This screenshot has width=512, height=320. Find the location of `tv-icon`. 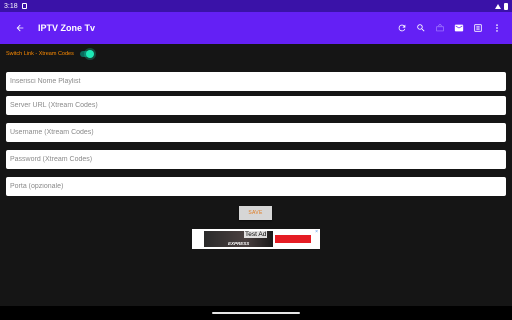

tv-icon is located at coordinates (439, 27).